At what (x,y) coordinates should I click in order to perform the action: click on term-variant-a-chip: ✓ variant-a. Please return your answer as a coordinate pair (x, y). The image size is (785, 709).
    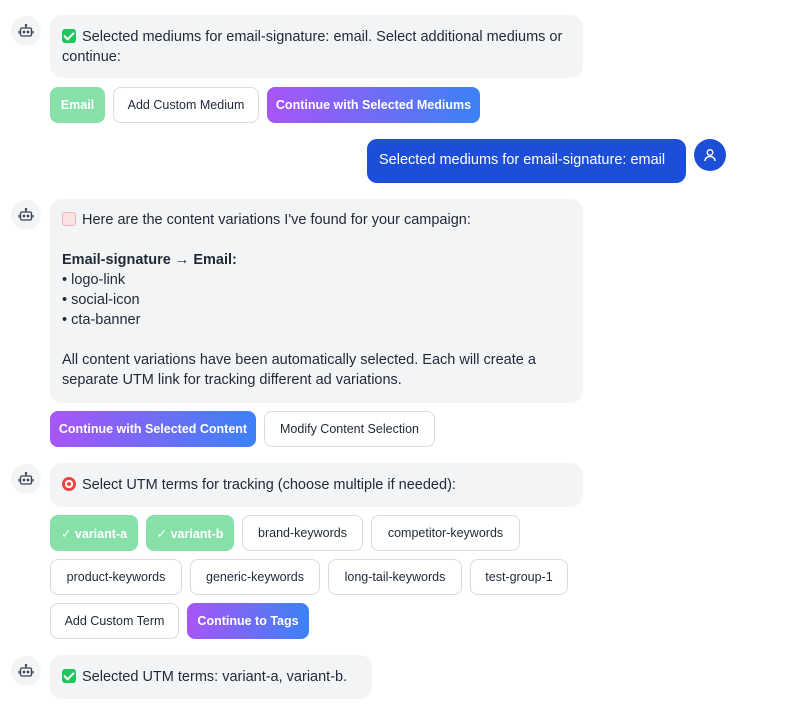
    Looking at the image, I should click on (94, 533).